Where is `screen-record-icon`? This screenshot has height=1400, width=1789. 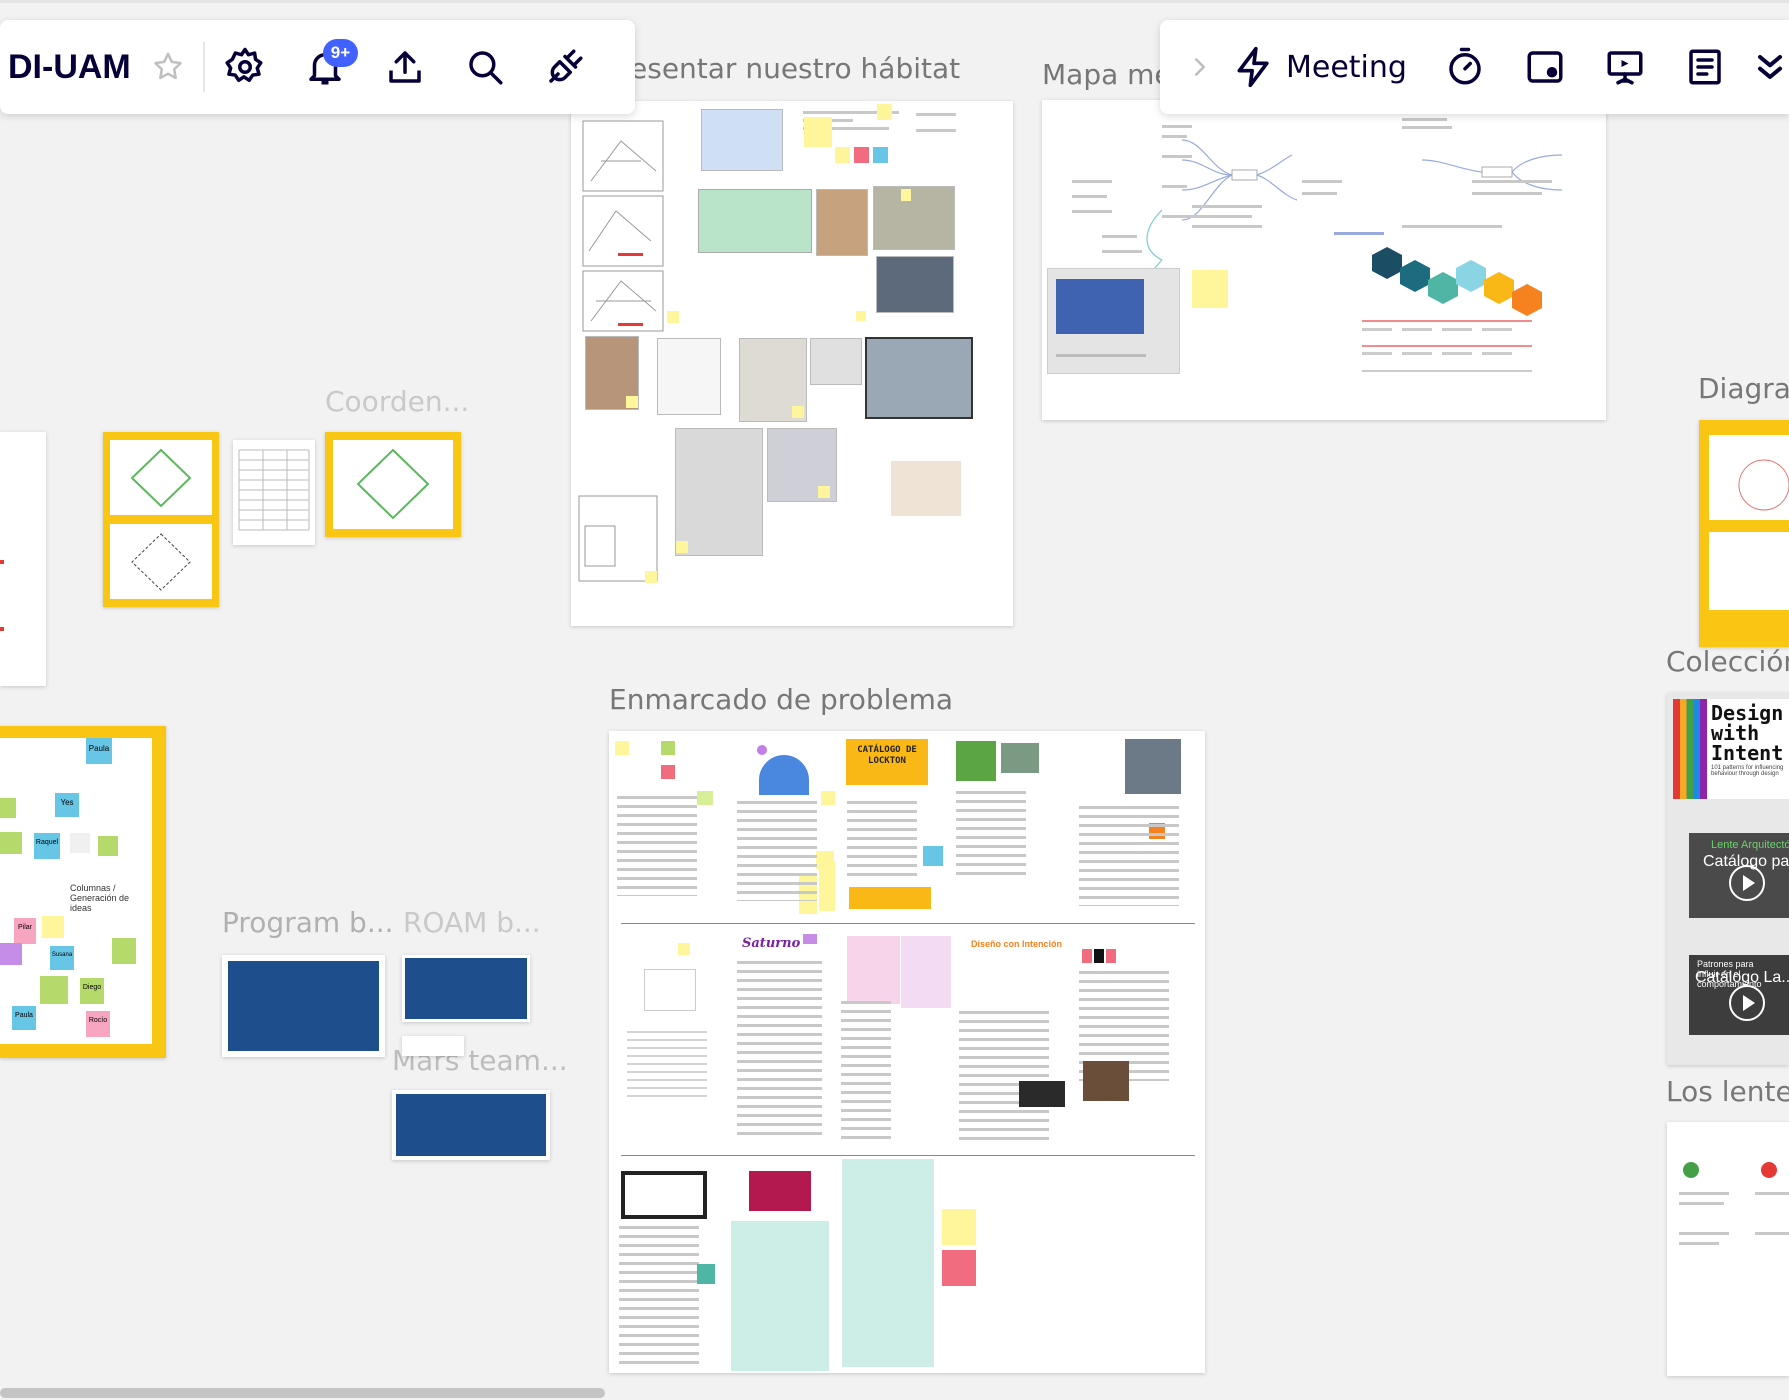 screen-record-icon is located at coordinates (1545, 67).